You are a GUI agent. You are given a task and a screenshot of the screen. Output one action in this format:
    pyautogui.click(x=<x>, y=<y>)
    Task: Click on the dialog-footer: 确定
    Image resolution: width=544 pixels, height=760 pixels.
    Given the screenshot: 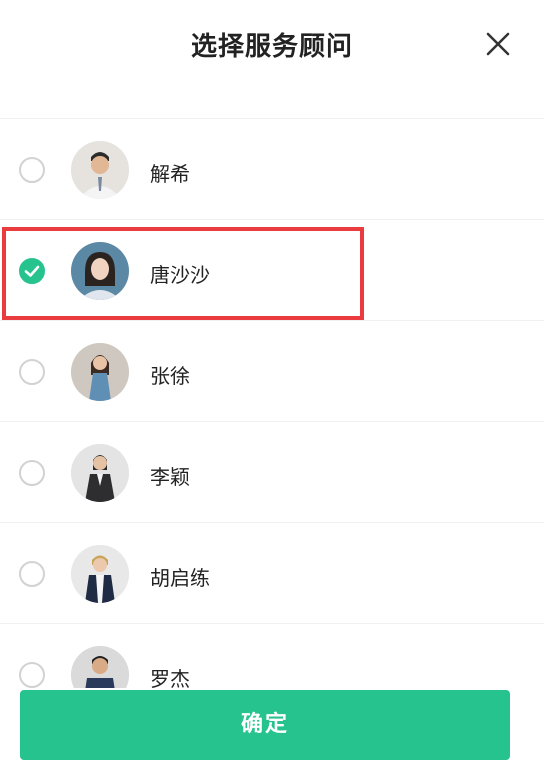 What is the action you would take?
    pyautogui.click(x=272, y=724)
    